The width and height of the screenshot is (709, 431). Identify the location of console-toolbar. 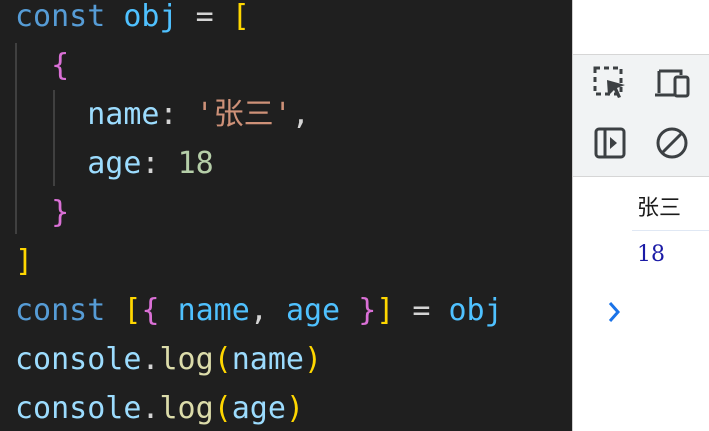
(641, 115).